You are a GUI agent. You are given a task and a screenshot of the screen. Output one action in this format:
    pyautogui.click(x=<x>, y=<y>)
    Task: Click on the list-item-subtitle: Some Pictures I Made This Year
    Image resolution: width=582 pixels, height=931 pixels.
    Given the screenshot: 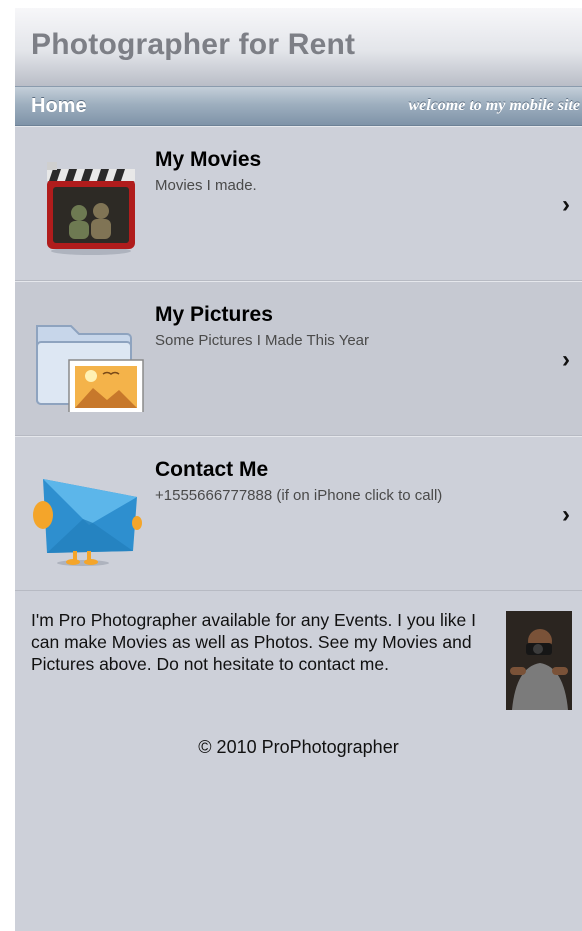 What is the action you would take?
    pyautogui.click(x=262, y=340)
    